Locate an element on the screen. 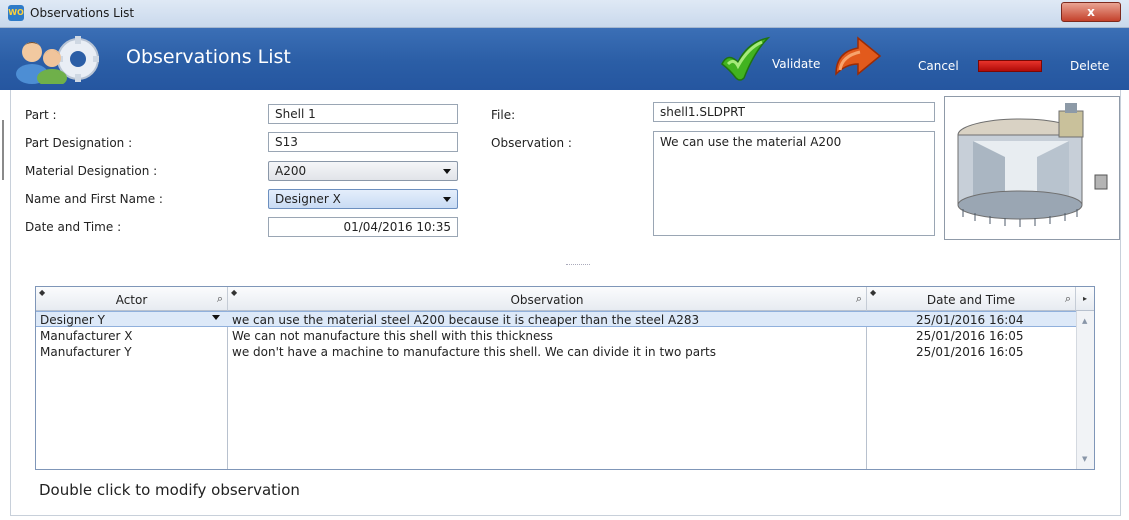  material-designation-value: A200 is located at coordinates (291, 171).